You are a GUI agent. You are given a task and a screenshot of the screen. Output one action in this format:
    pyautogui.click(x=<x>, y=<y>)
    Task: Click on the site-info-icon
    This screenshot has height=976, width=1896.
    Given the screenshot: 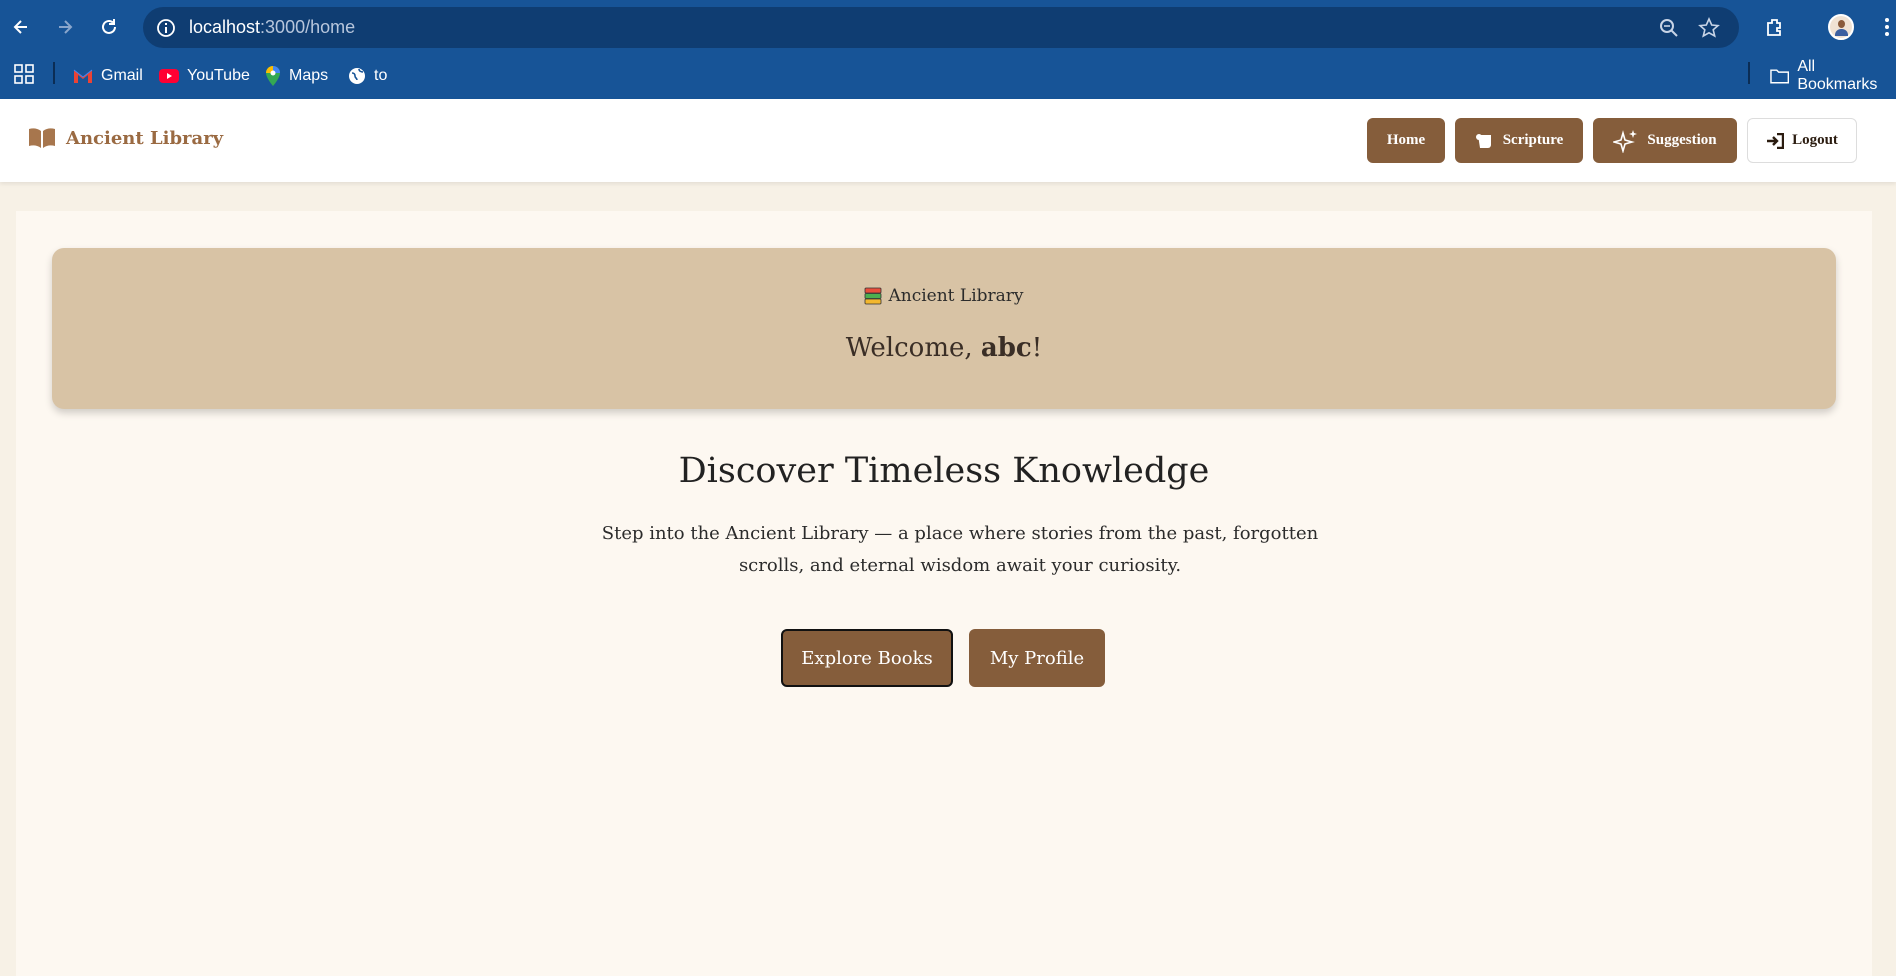 What is the action you would take?
    pyautogui.click(x=166, y=30)
    